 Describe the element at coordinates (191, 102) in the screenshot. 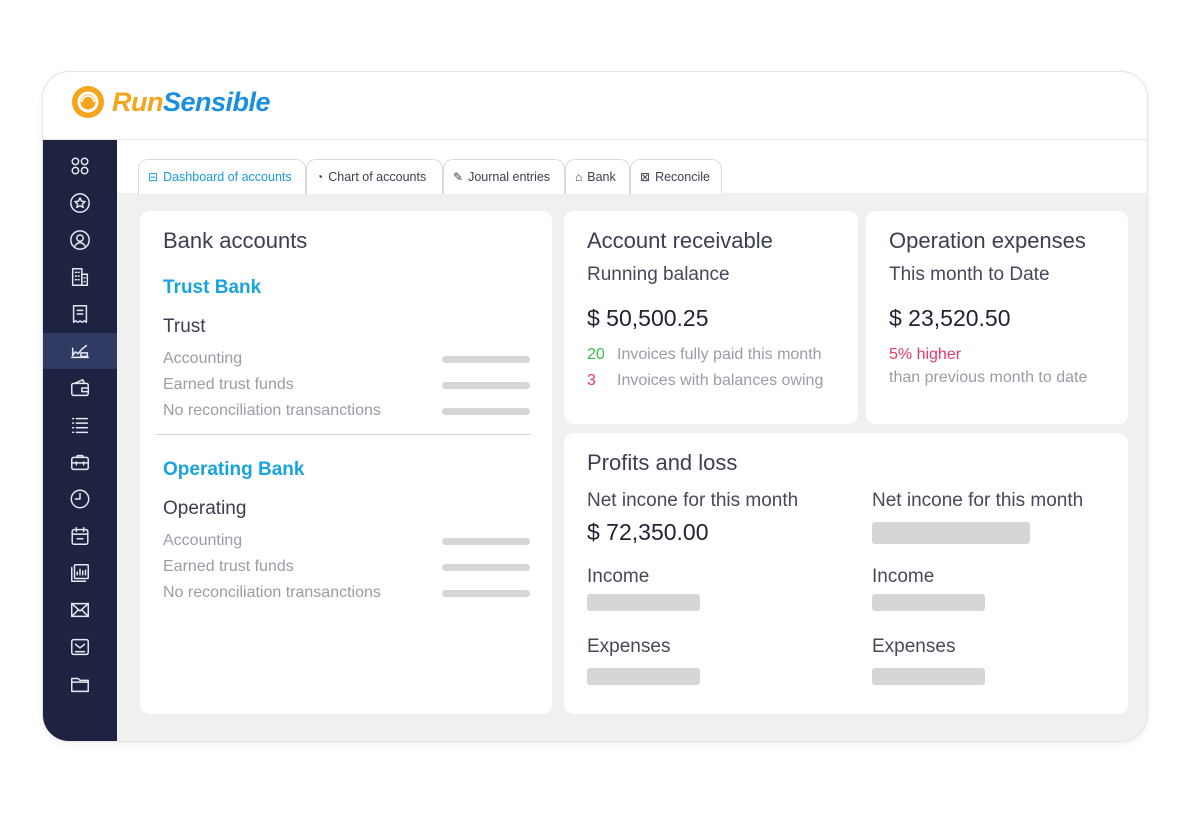

I see `app-logo-text: RunSensible` at that location.